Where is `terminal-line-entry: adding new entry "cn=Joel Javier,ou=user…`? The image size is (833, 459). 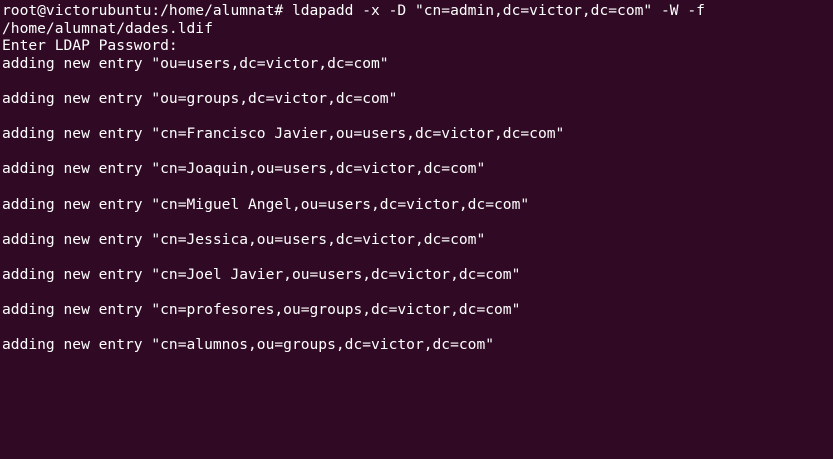 terminal-line-entry: adding new entry "cn=Joel Javier,ou=user… is located at coordinates (261, 274).